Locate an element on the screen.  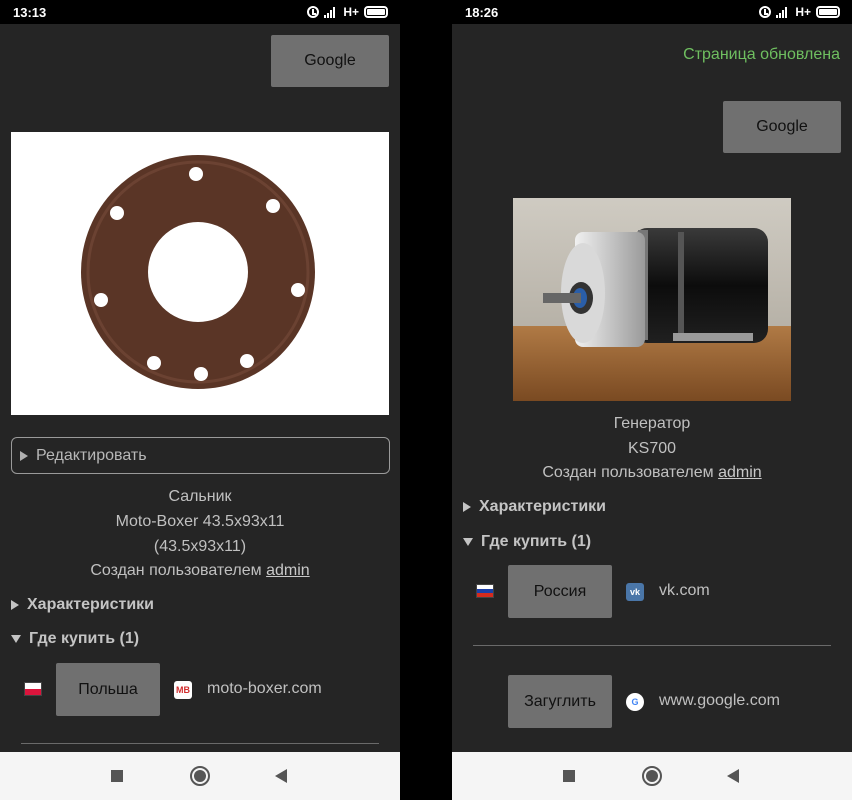
country-button-russia: Россия is located at coordinates (560, 591).